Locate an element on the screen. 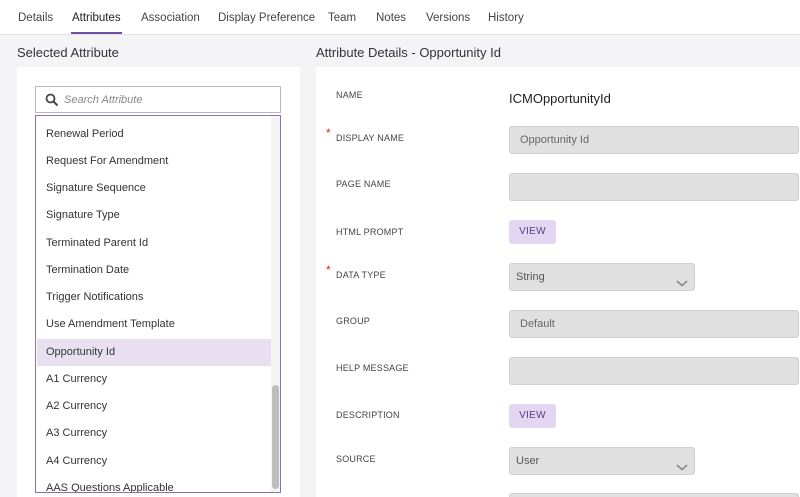 The width and height of the screenshot is (800, 497). list-item: Trigger Notifications is located at coordinates (154, 297).